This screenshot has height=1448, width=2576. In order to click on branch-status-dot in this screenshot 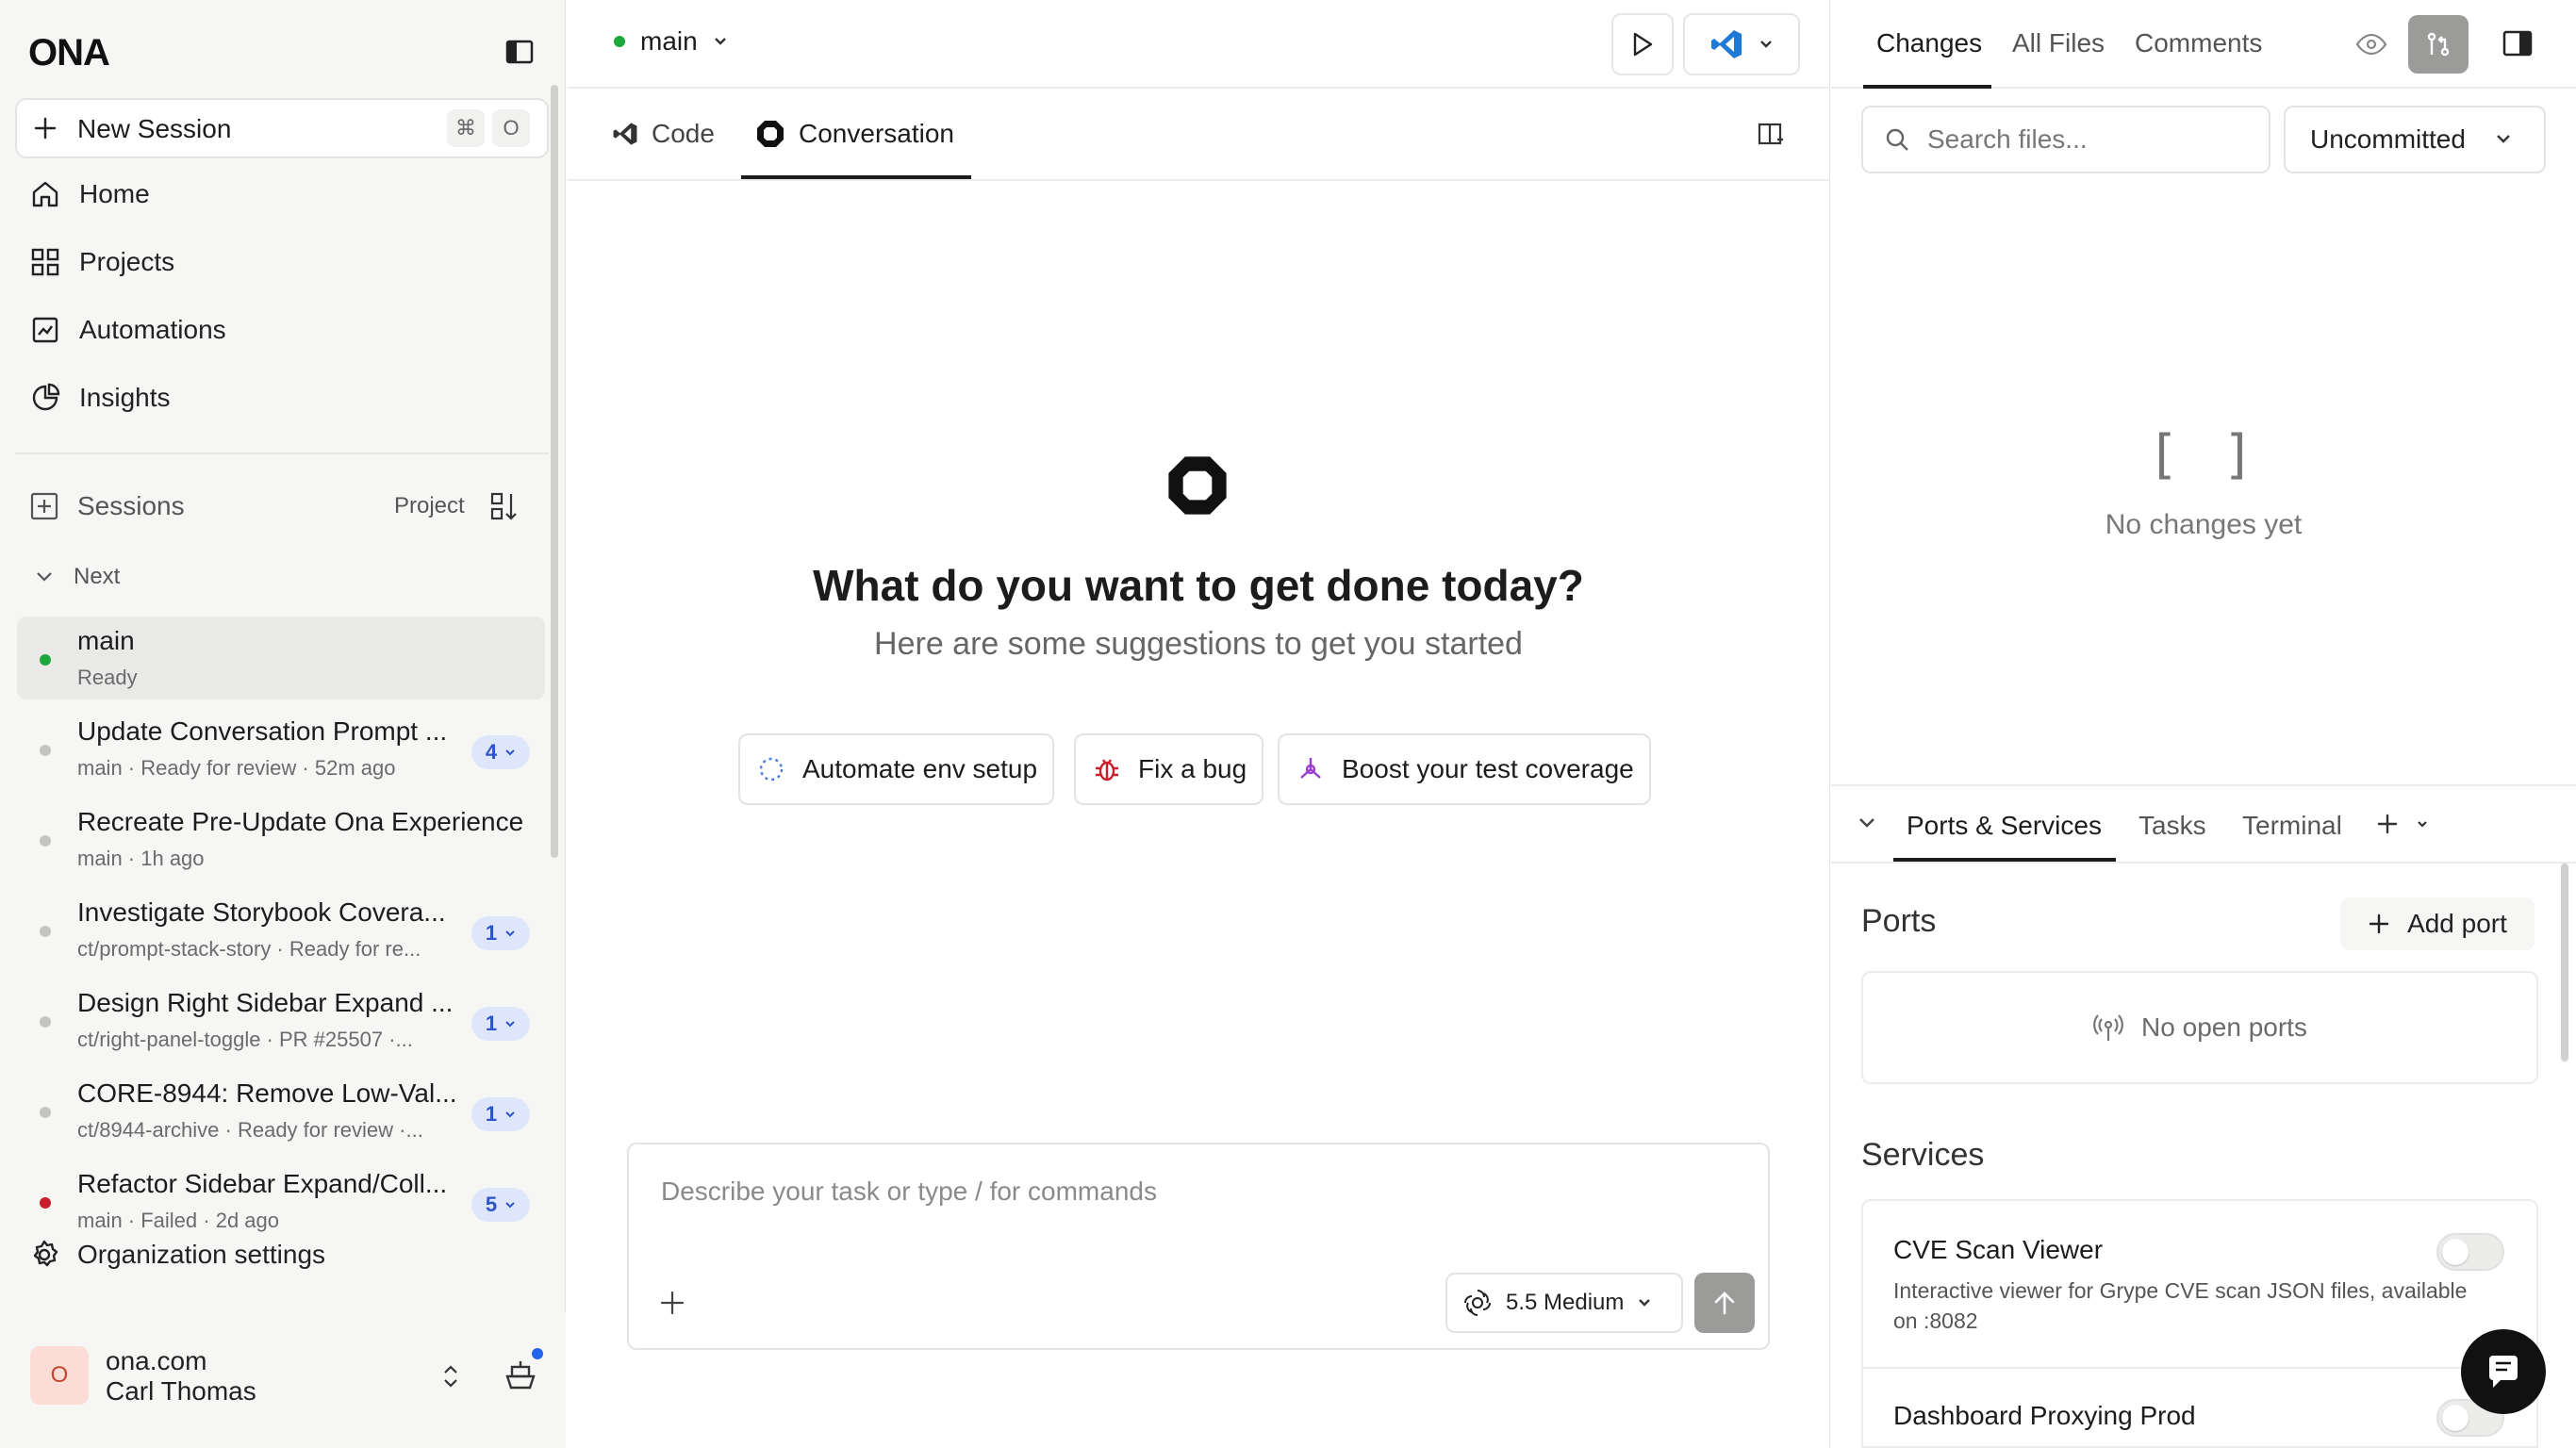, I will do `click(619, 41)`.